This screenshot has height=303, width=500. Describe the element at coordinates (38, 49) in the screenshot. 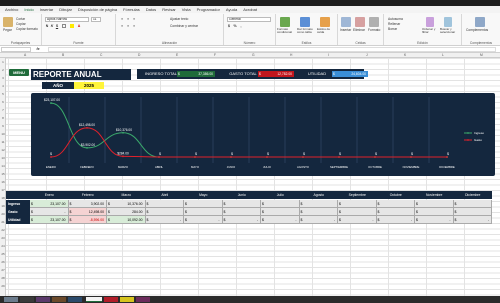

I see `fx-icon: fx` at that location.